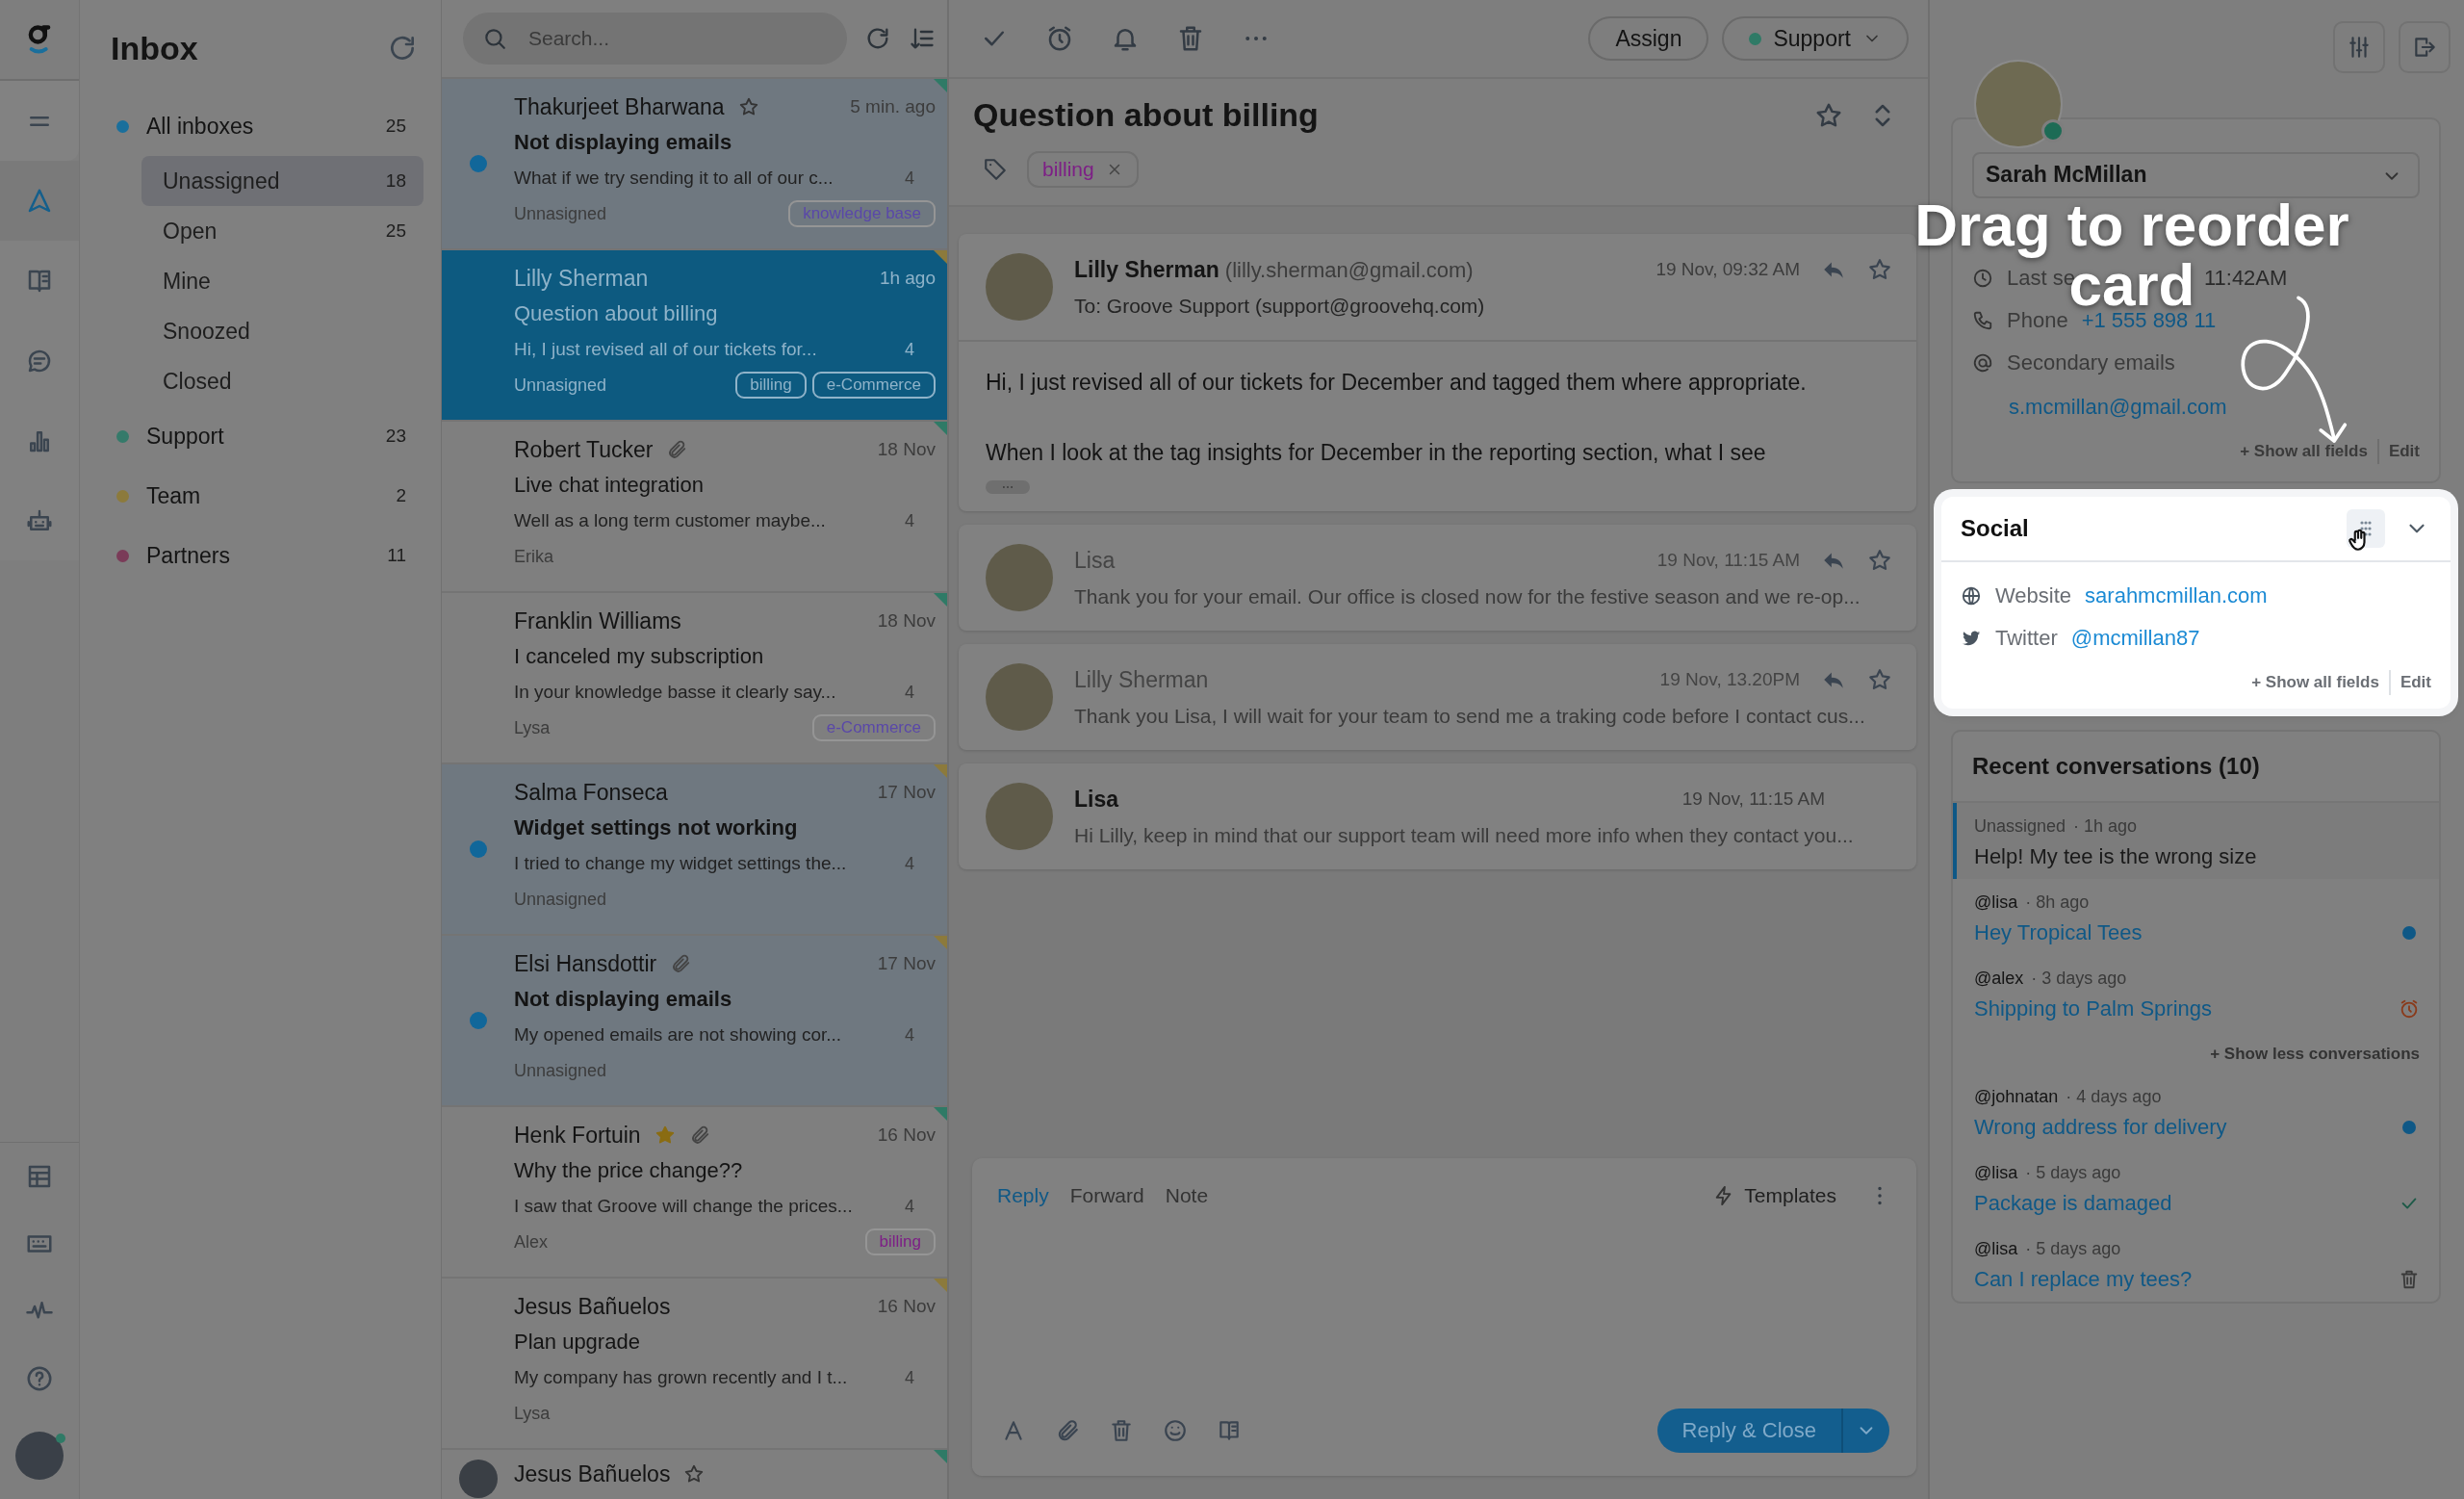  Describe the element at coordinates (1748, 1431) in the screenshot. I see `reply-close-button: Reply & Close` at that location.